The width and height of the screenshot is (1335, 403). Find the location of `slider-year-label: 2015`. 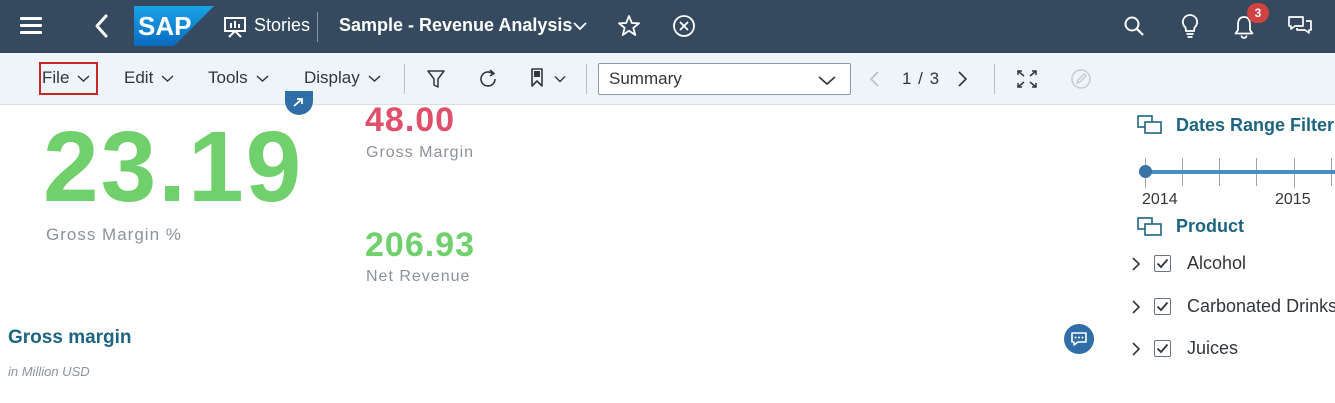

slider-year-label: 2015 is located at coordinates (1293, 199).